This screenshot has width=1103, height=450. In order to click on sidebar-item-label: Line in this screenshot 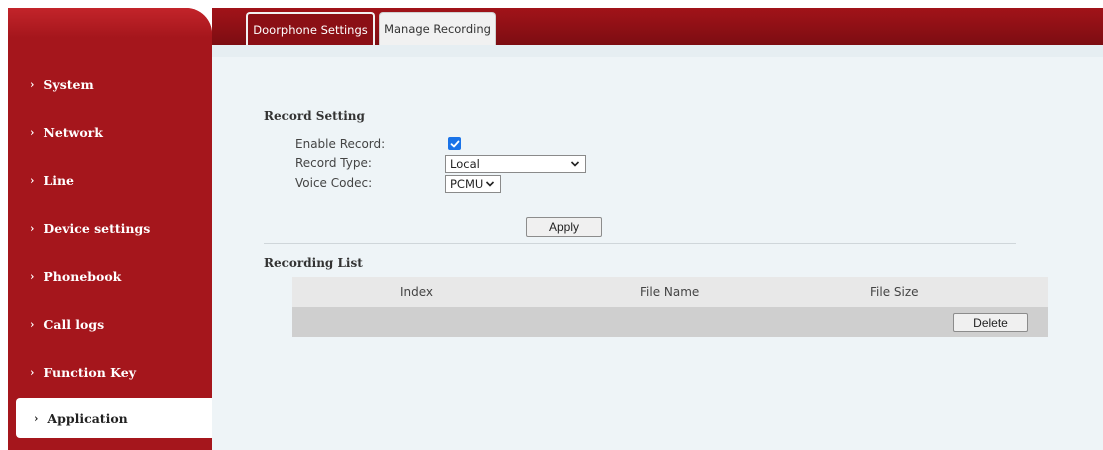, I will do `click(58, 180)`.